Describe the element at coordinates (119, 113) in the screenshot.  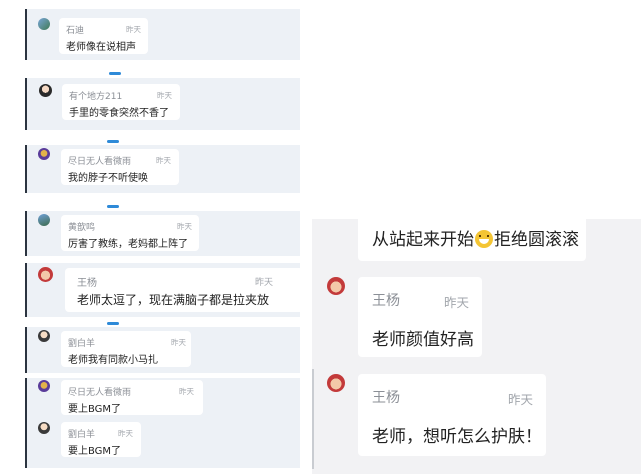
I see `comment-text: 手里的零食突然不香了` at that location.